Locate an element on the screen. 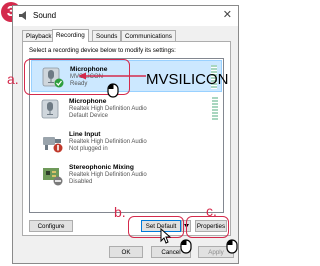 The width and height of the screenshot is (320, 266). level-meter is located at coordinates (215, 109).